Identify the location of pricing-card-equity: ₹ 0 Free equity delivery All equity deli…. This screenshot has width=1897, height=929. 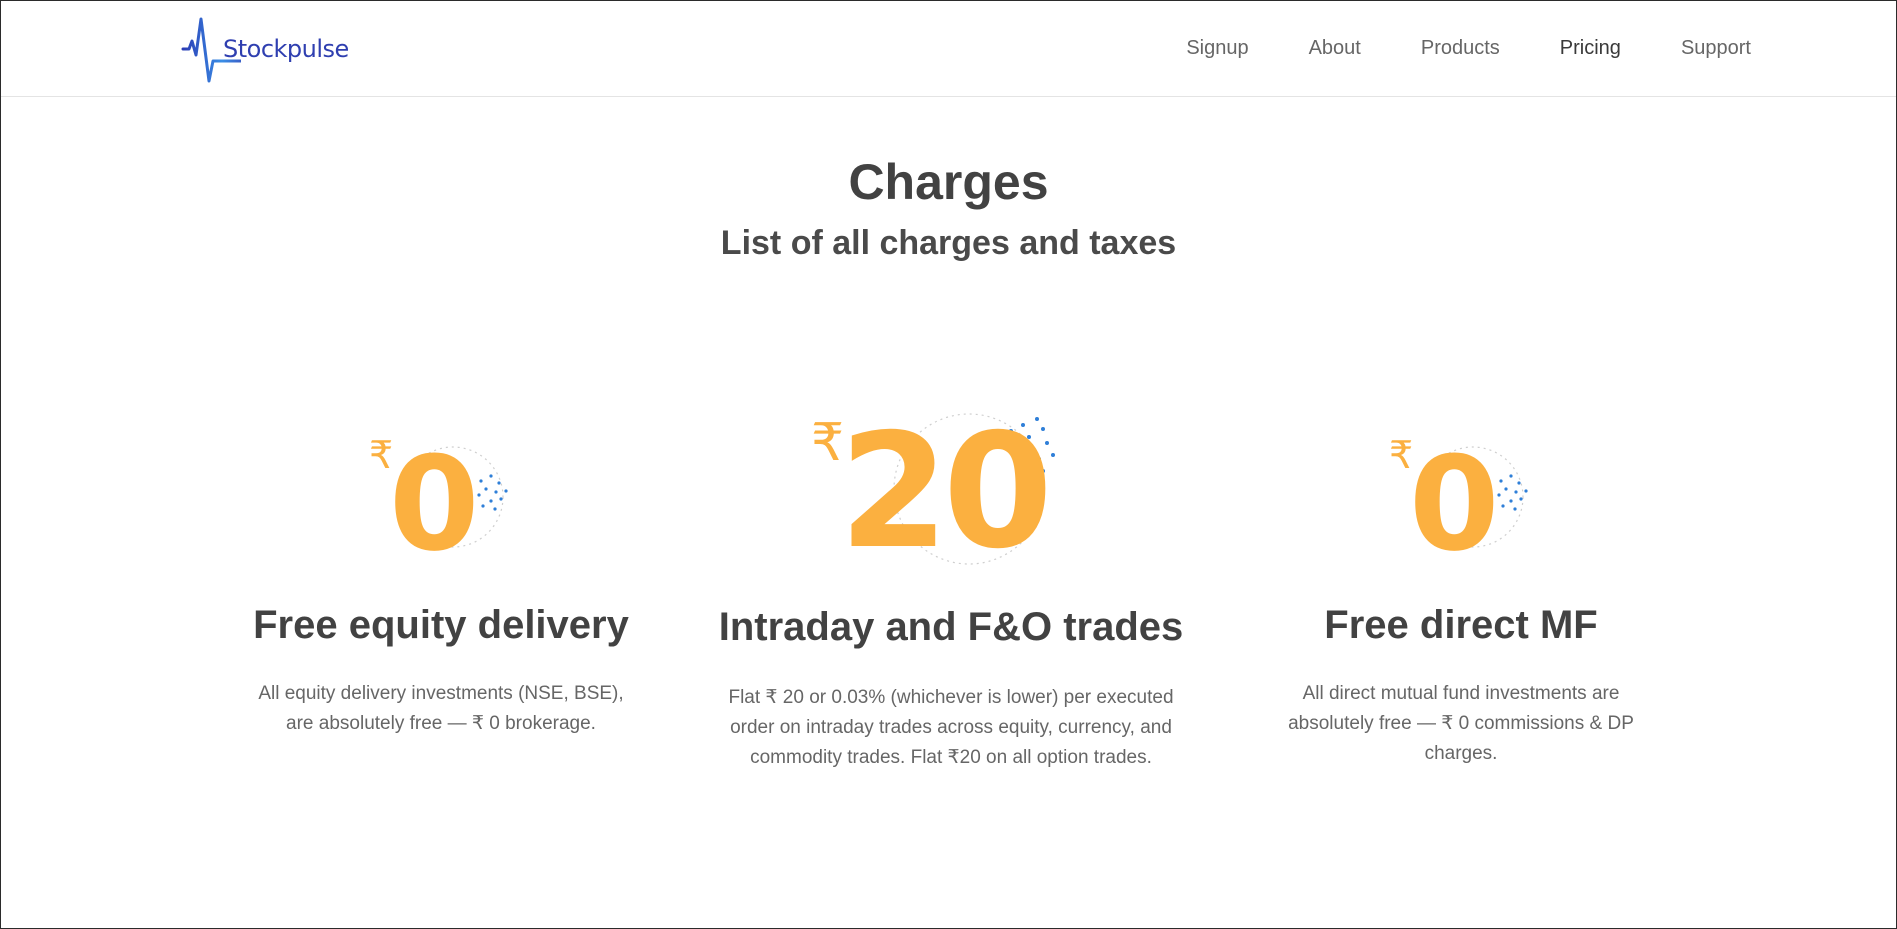
(441, 591).